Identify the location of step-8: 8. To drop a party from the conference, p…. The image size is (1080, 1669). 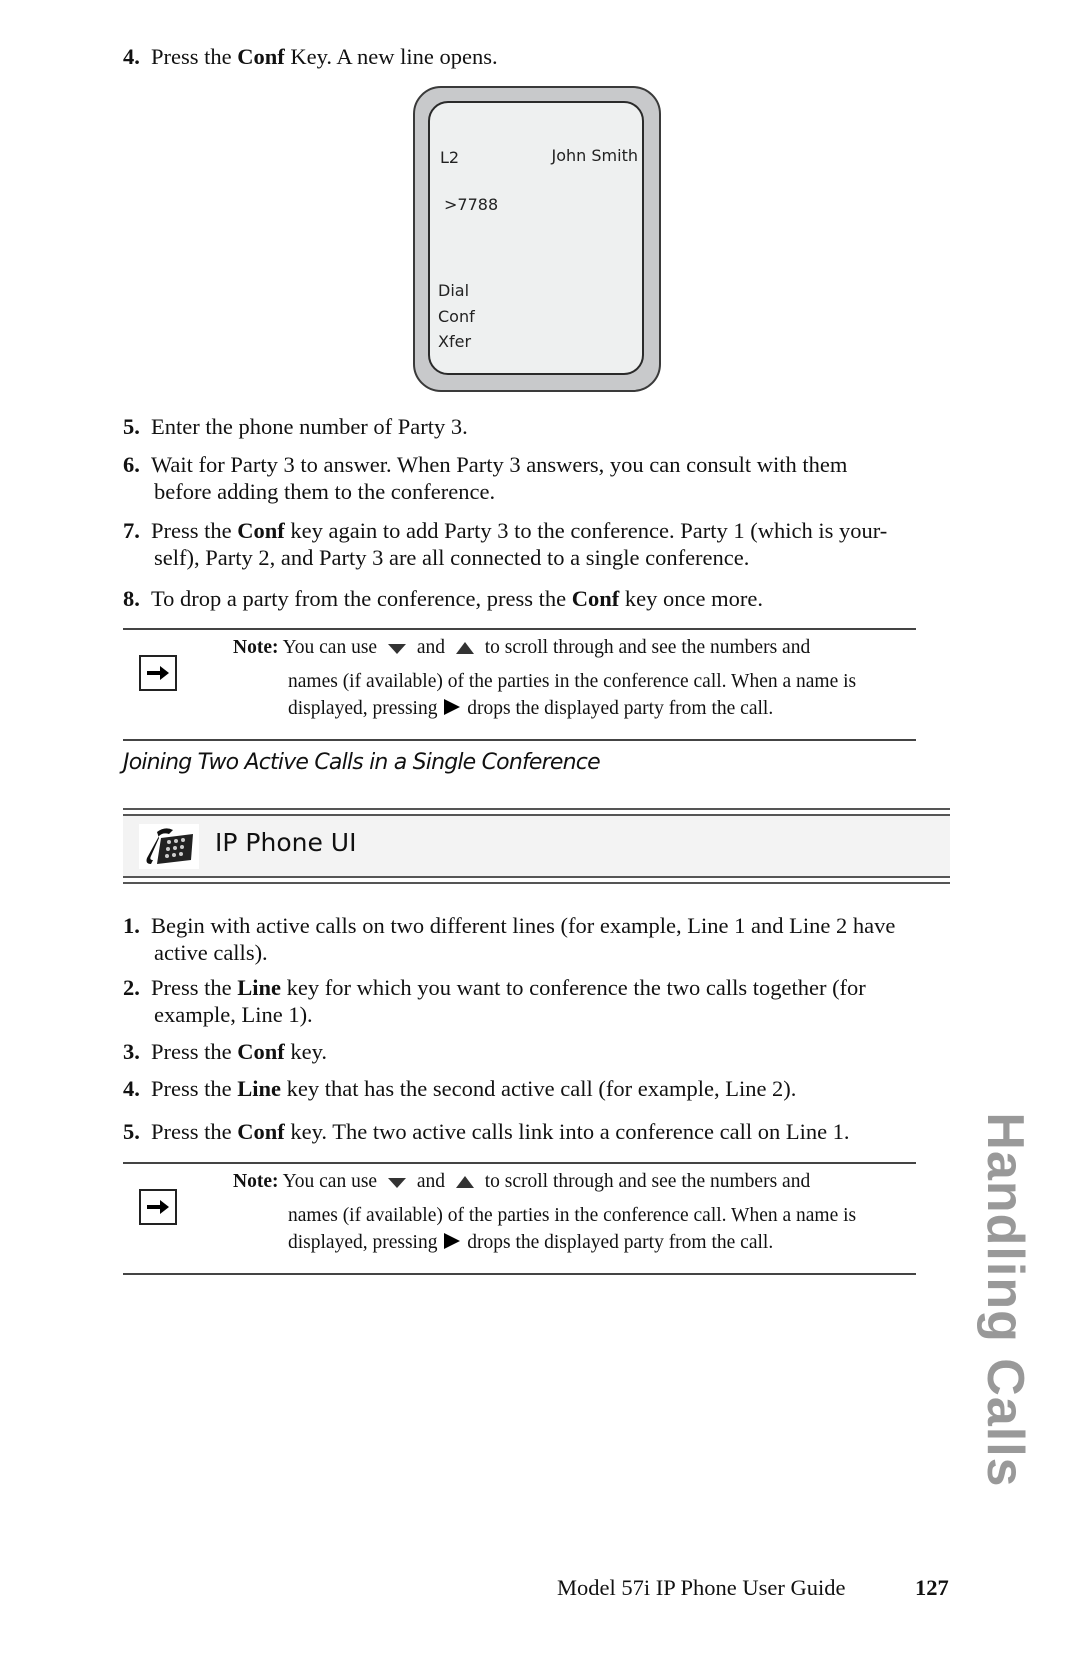
(443, 598).